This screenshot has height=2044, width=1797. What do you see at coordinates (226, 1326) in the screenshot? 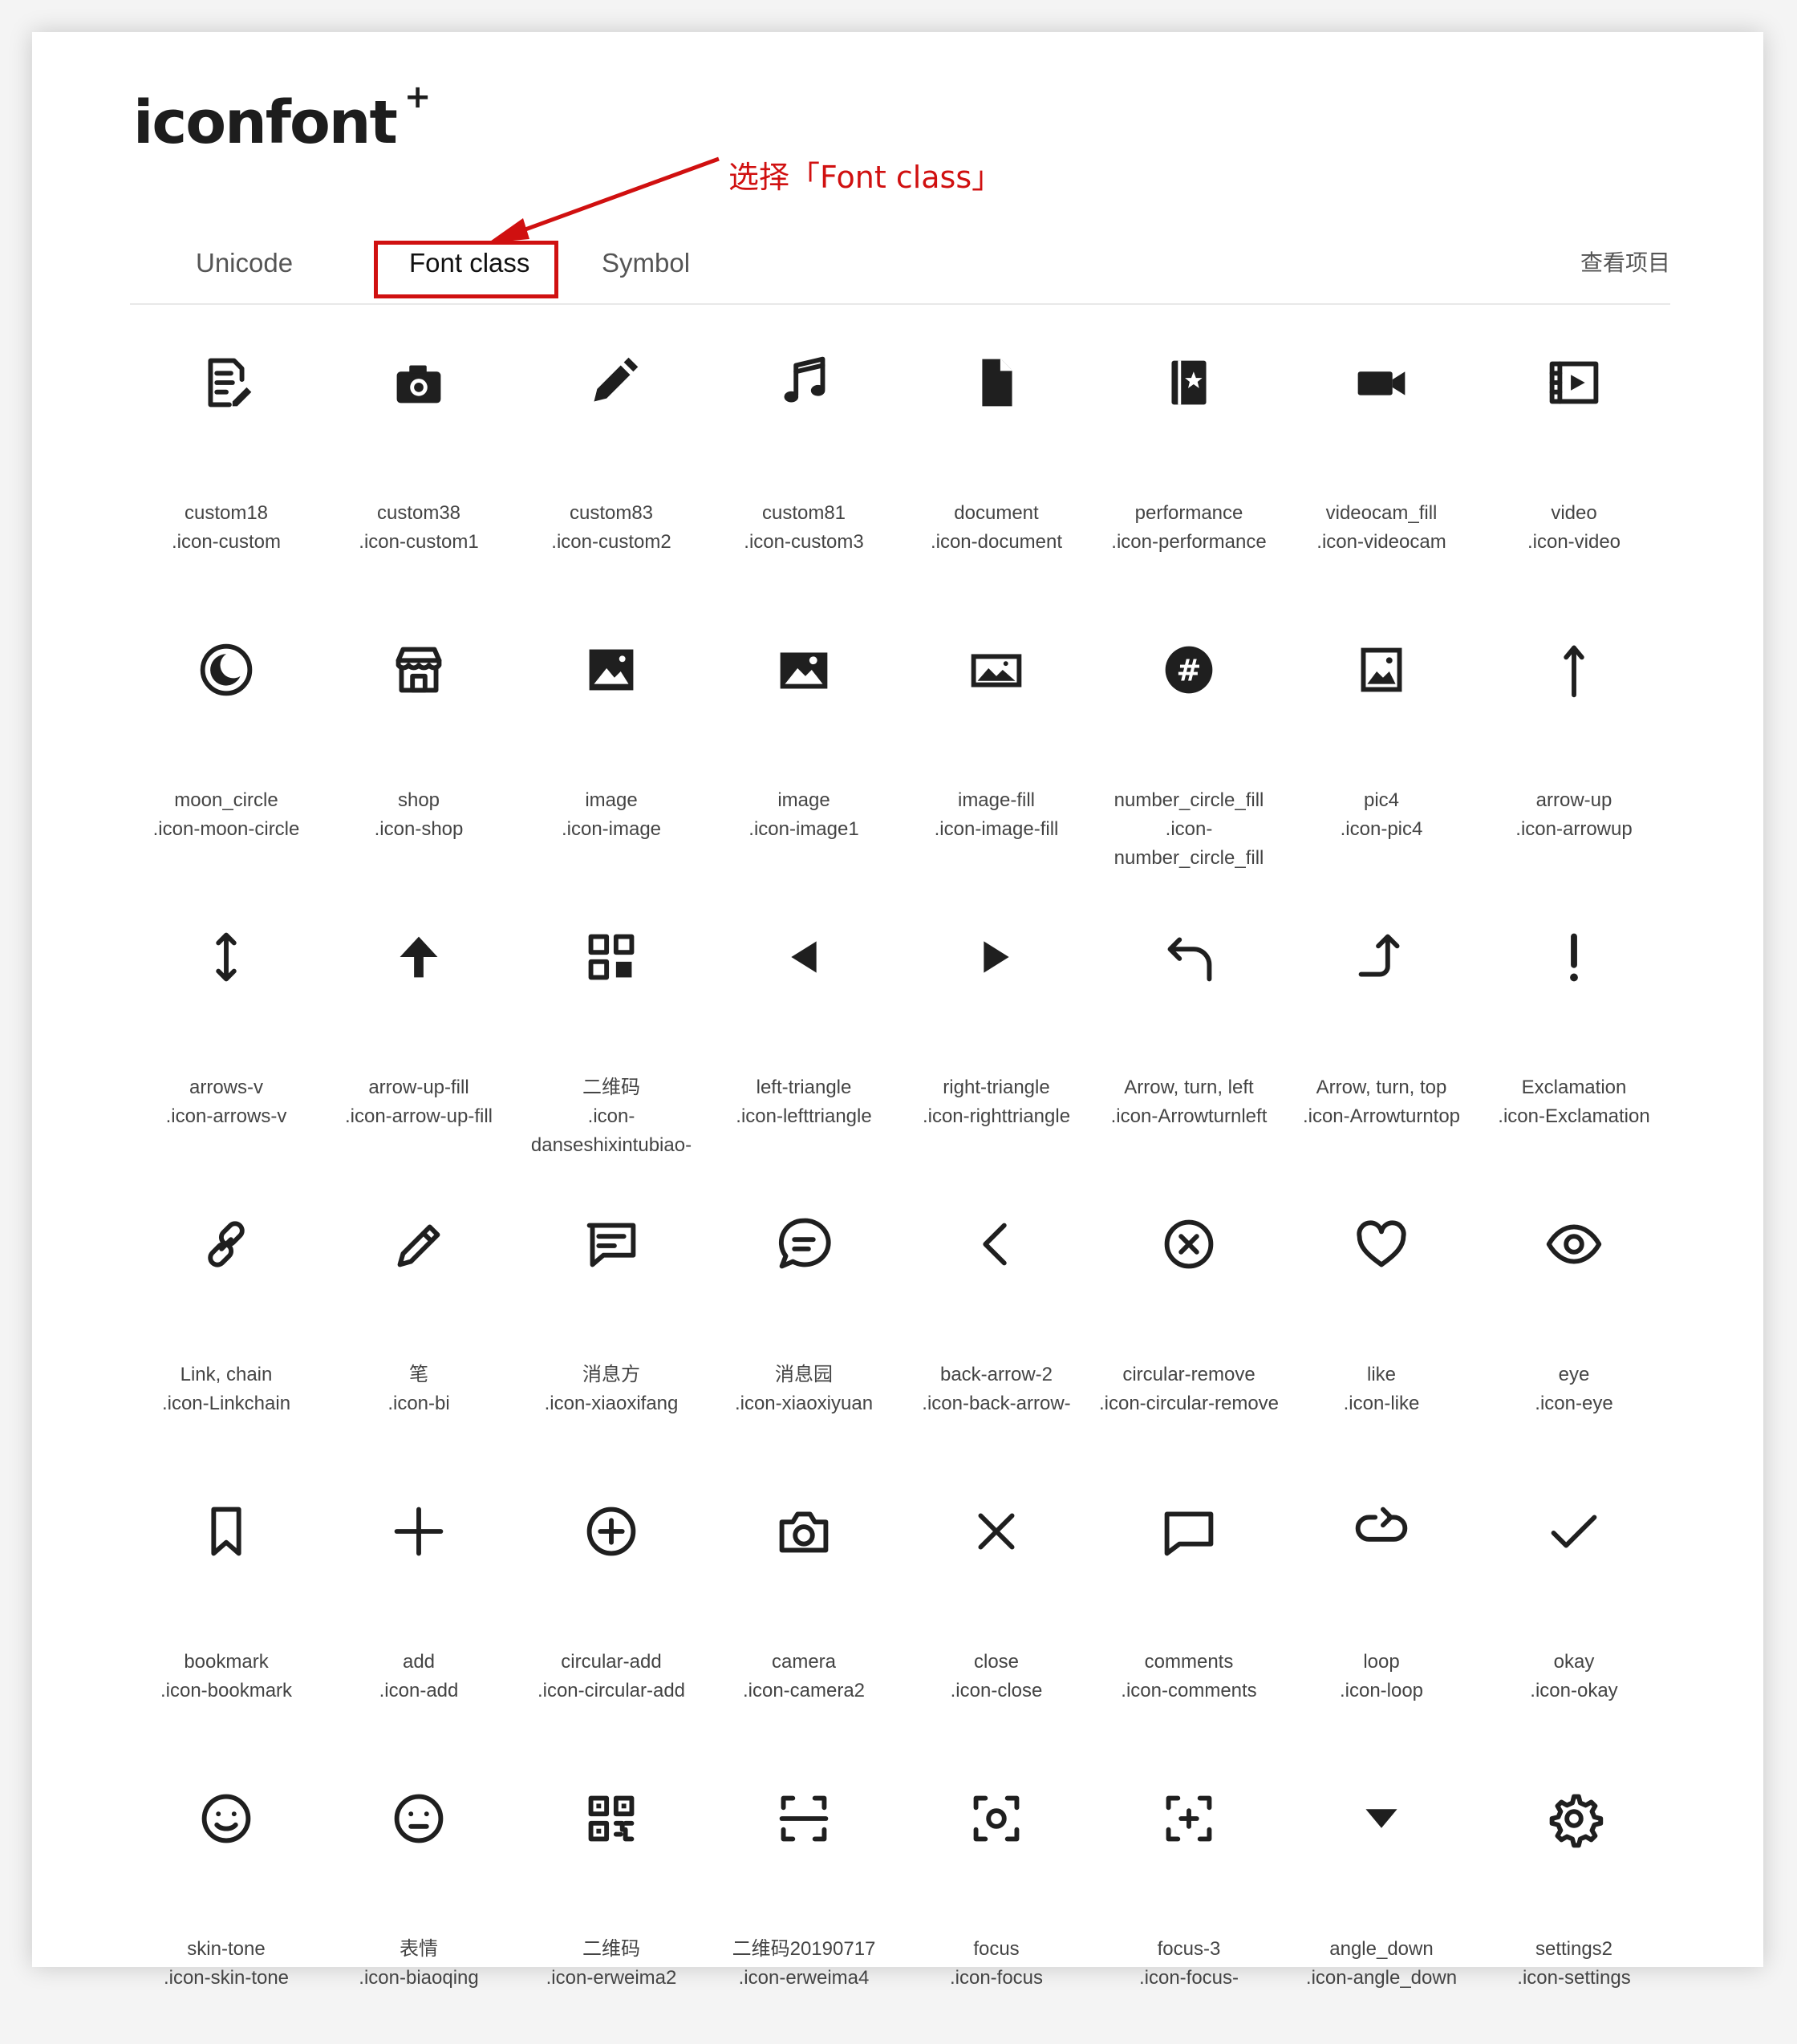
I see `icon-card: Link, chain .icon-Linkchain` at bounding box center [226, 1326].